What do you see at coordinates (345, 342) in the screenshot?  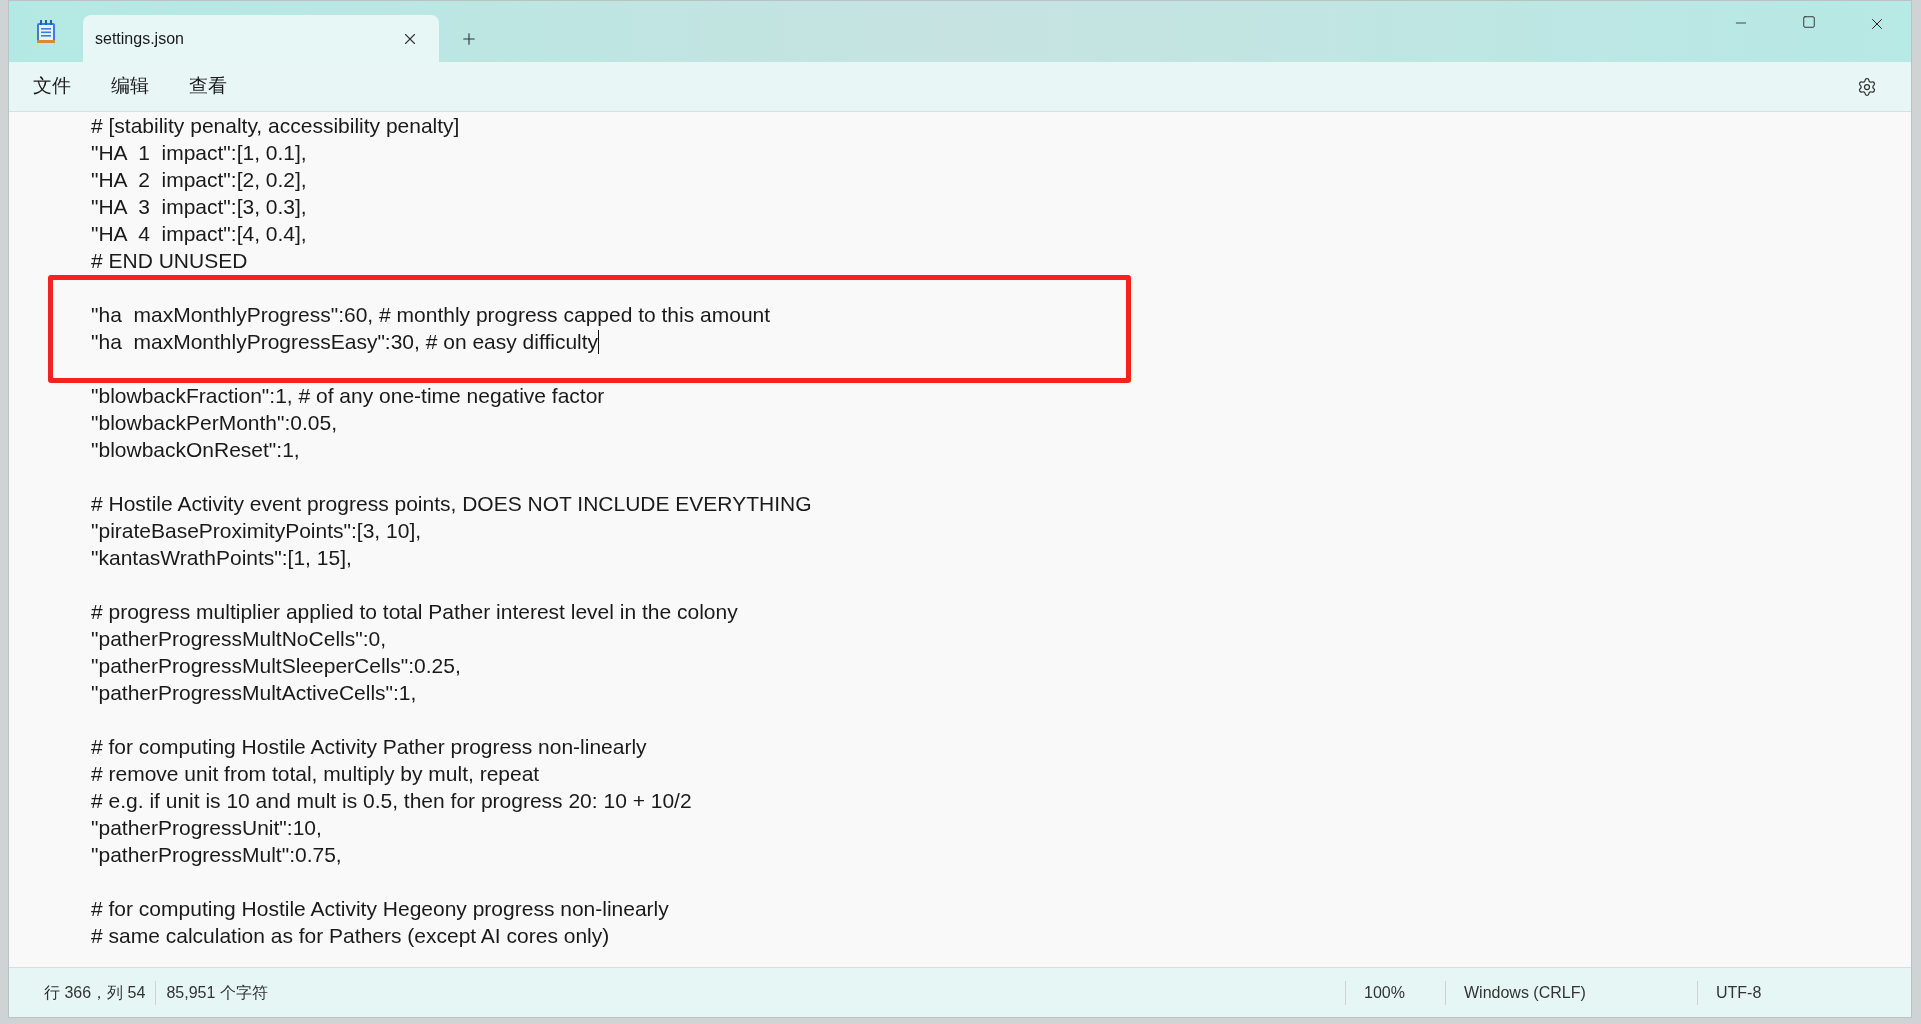 I see `code-line: "ha maxMonthlyProgressEasy":30, # on easy difficulty` at bounding box center [345, 342].